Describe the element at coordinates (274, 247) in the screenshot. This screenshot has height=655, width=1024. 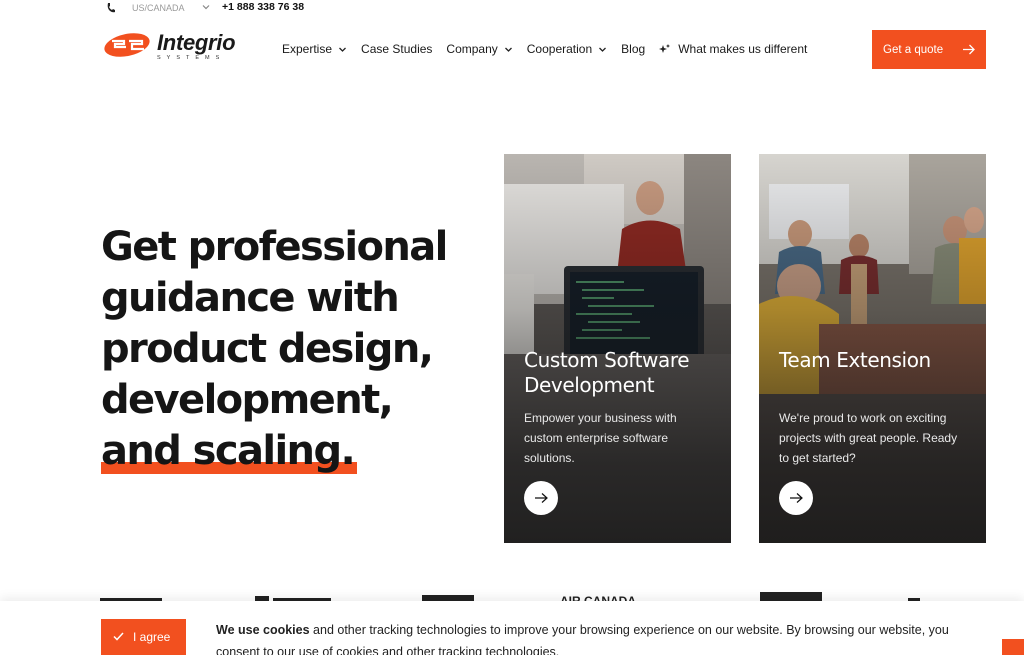
I see `hero-line: Get professional` at that location.